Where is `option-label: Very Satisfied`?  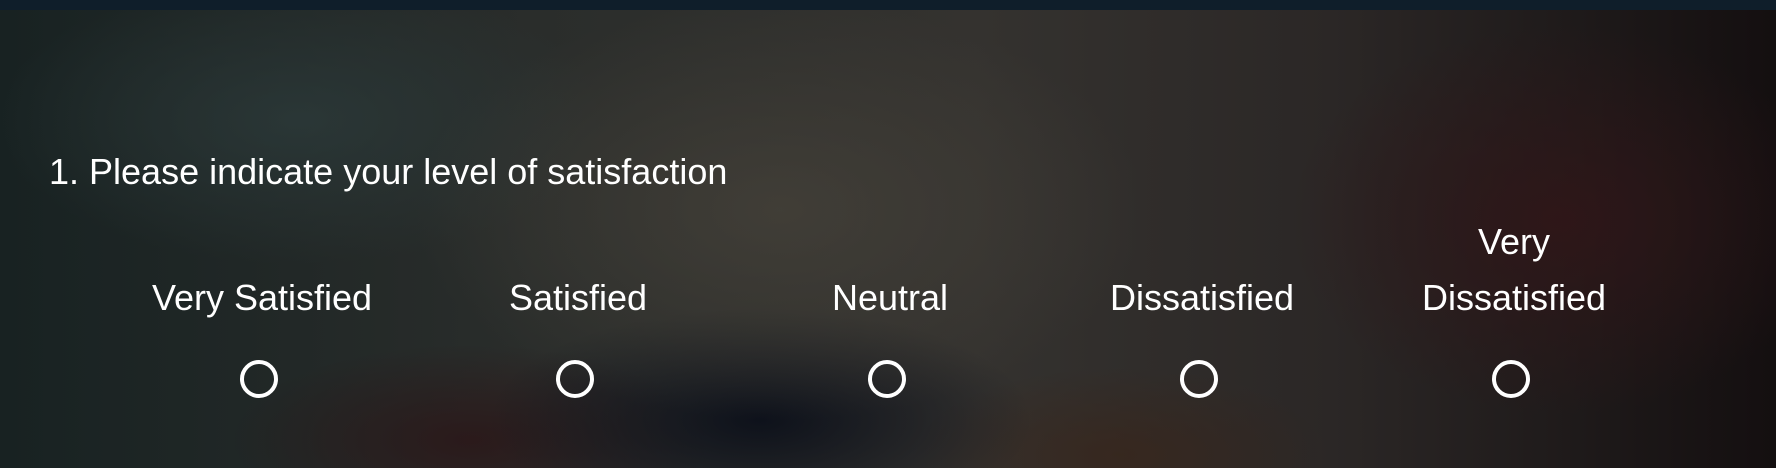 option-label: Very Satisfied is located at coordinates (262, 297).